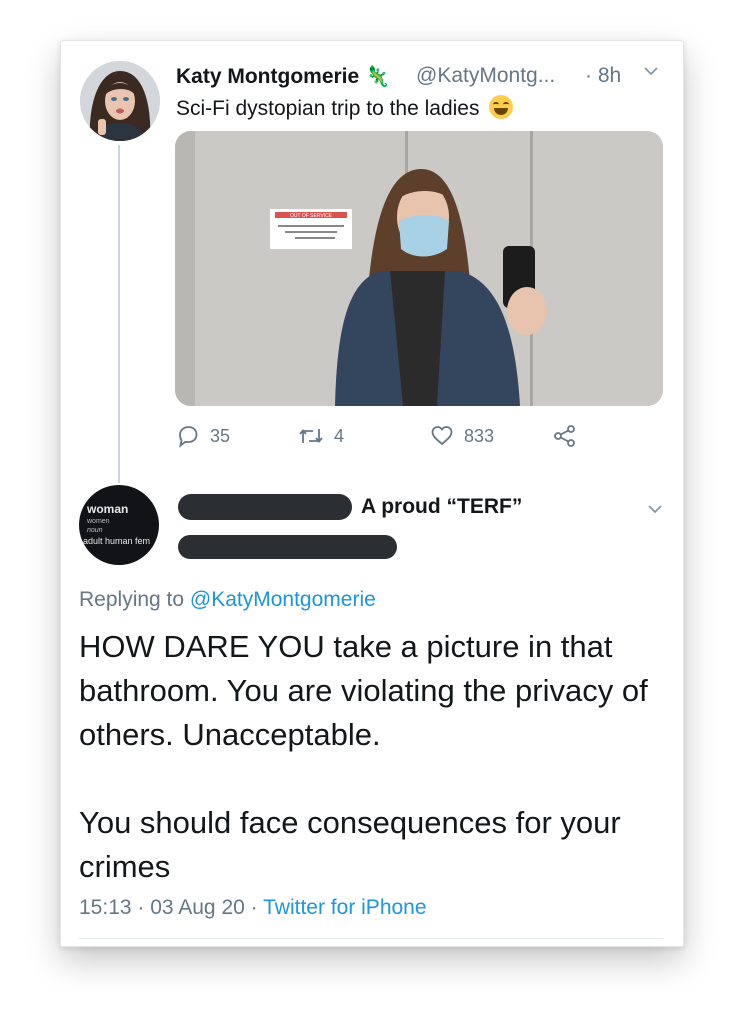 The height and width of the screenshot is (1024, 741). I want to click on photo-sign-text: OUT OF SERVICE, so click(311, 216).